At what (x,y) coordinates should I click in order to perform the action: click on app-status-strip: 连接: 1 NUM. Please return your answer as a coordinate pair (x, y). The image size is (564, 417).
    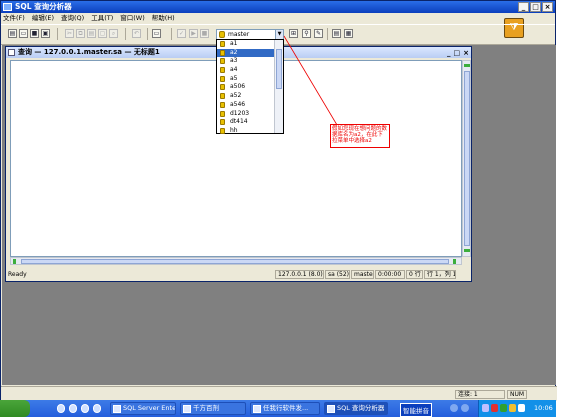
    Looking at the image, I should click on (279, 393).